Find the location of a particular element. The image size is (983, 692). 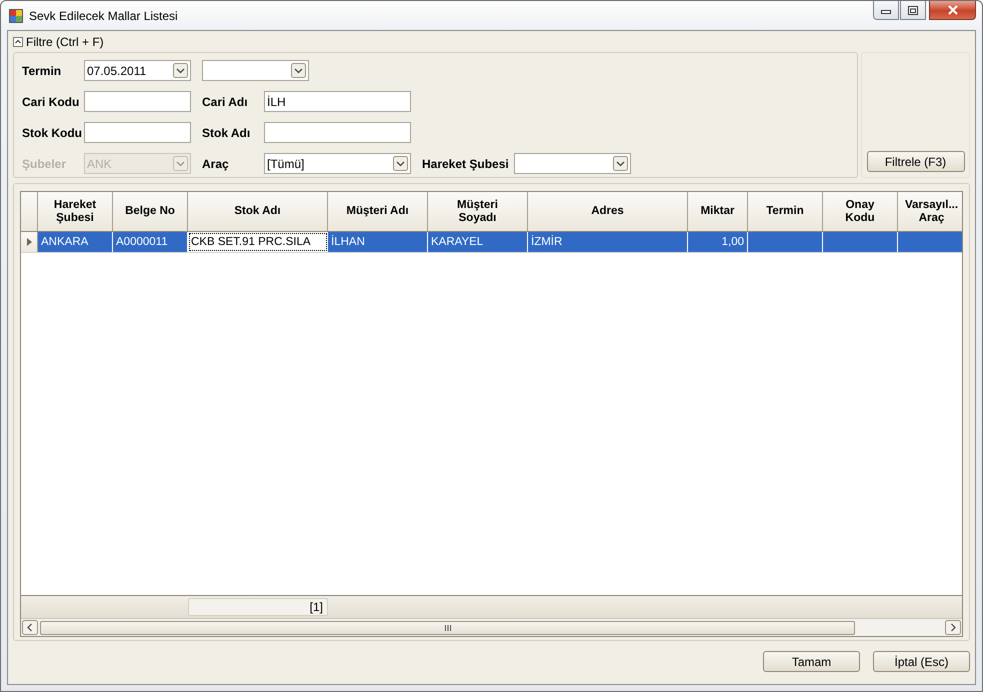

filter-header: Filtre (Ctrl + F) is located at coordinates (65, 42).